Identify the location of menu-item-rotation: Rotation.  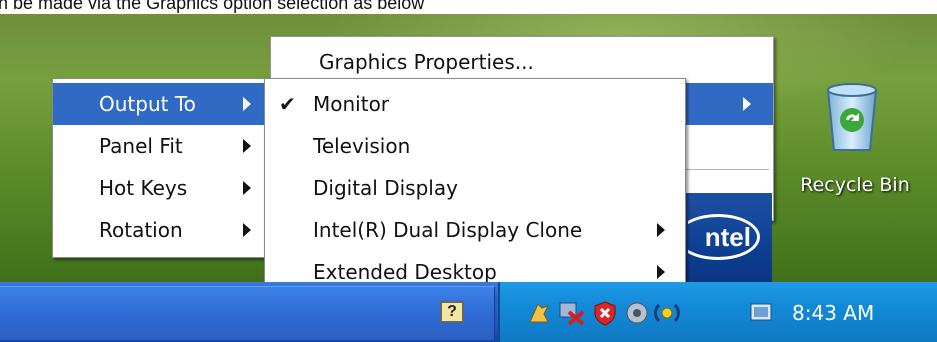
(160, 230).